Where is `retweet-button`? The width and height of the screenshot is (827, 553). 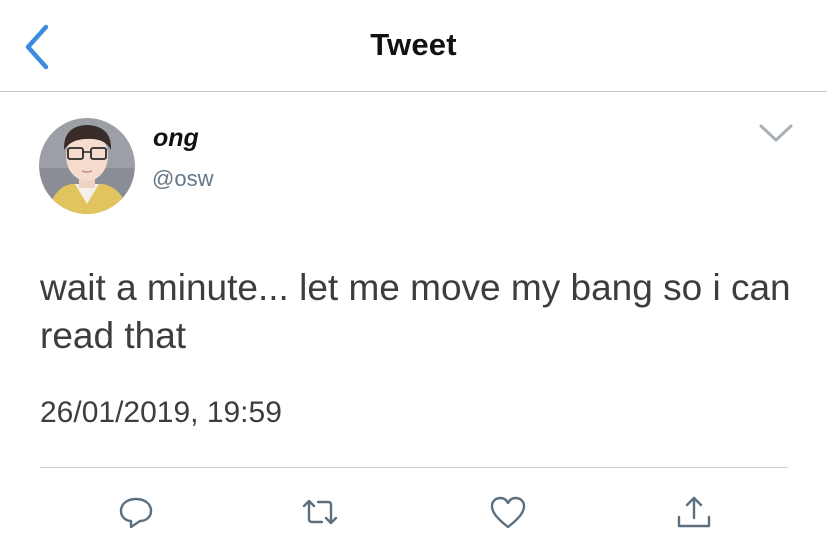 retweet-button is located at coordinates (320, 513).